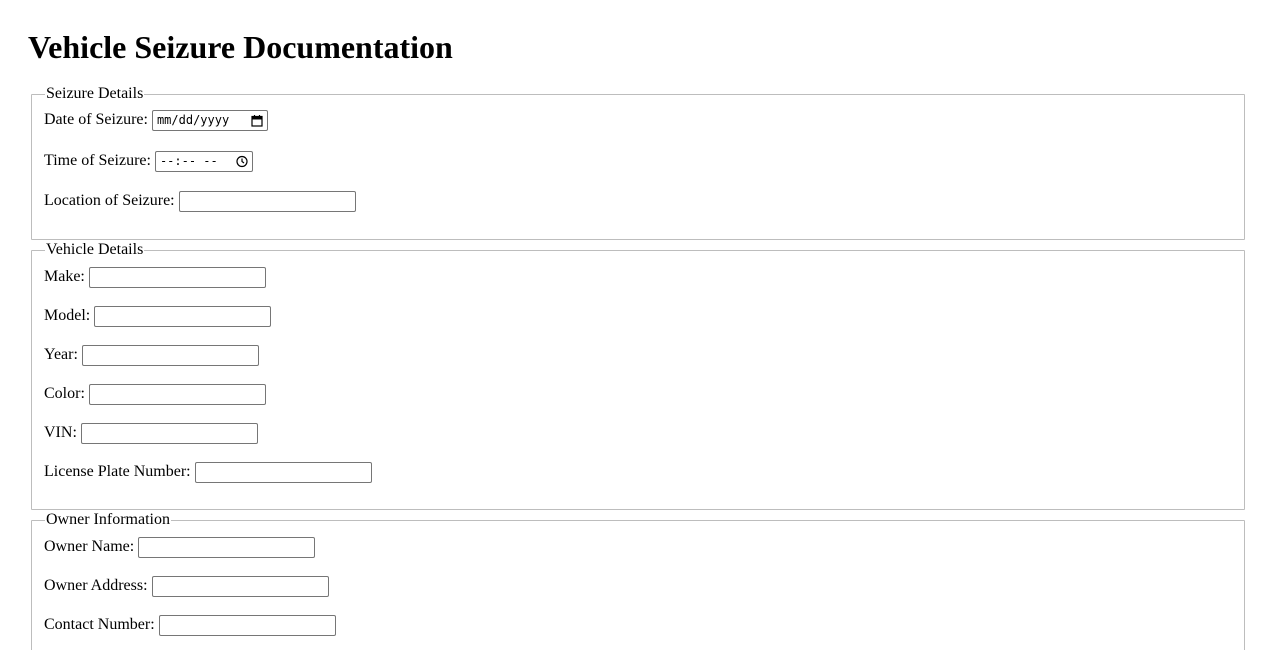  Describe the element at coordinates (193, 119) in the screenshot. I see `date-placeholder: mm/dd/yyyy` at that location.